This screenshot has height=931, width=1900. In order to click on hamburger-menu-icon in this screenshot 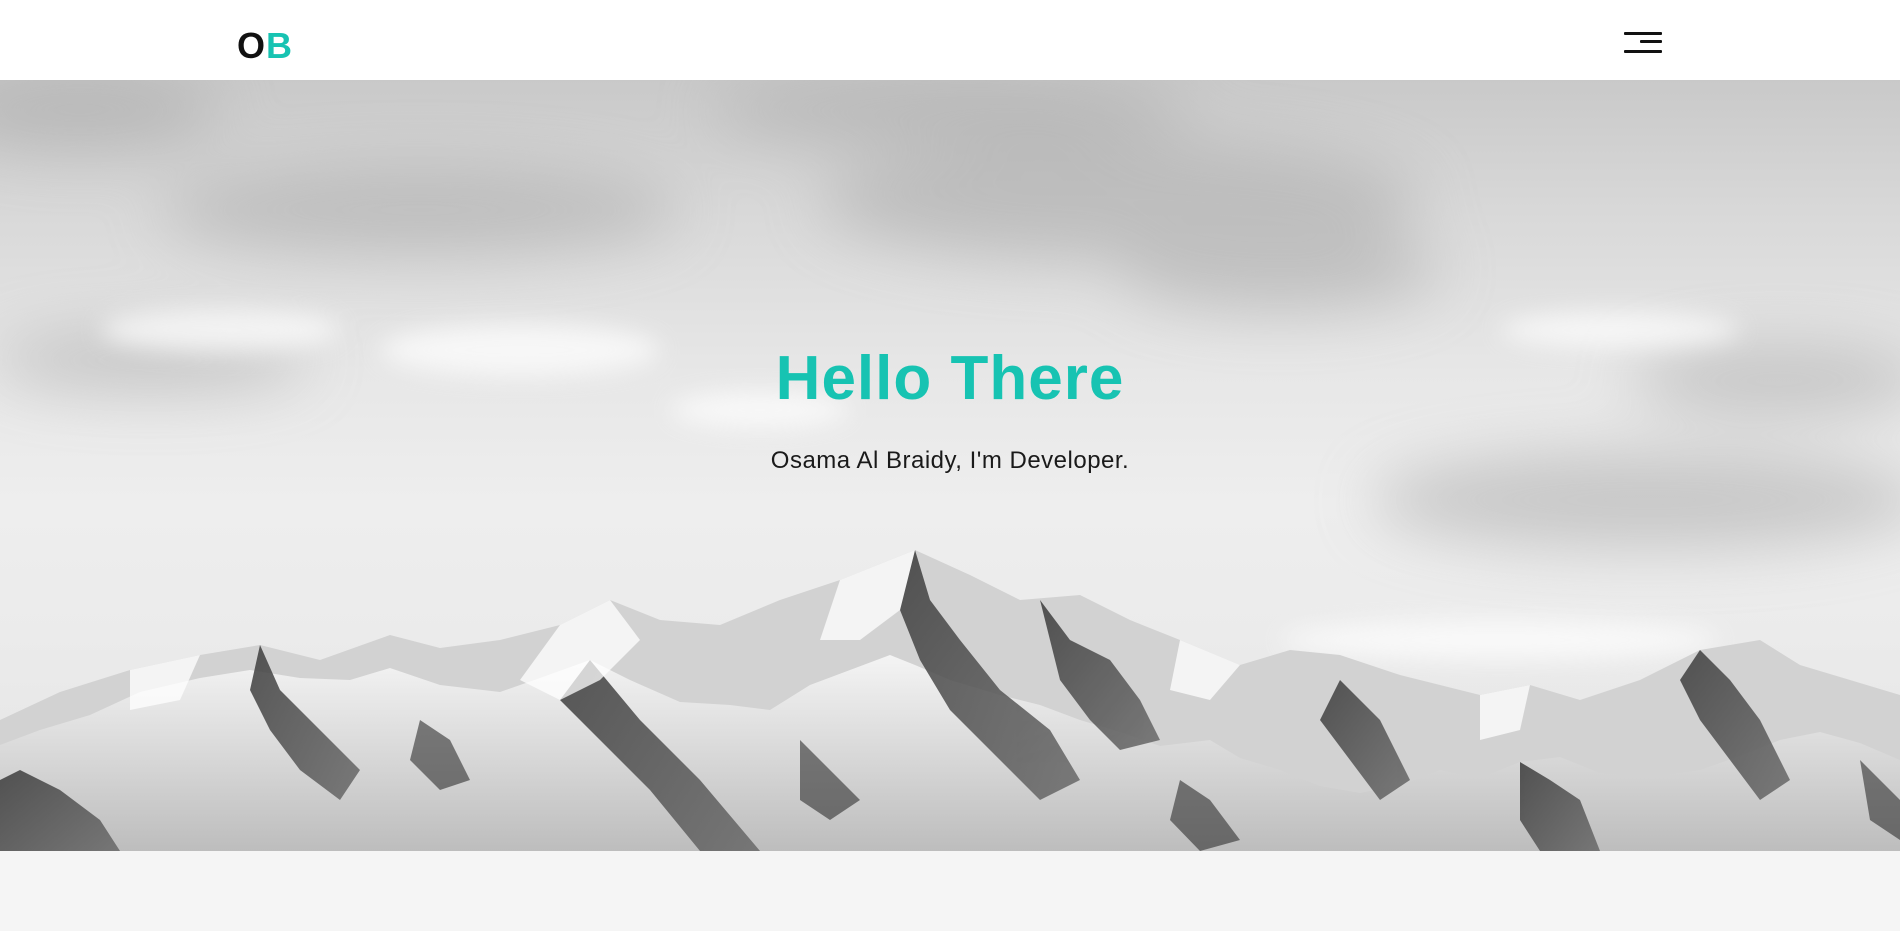, I will do `click(1644, 43)`.